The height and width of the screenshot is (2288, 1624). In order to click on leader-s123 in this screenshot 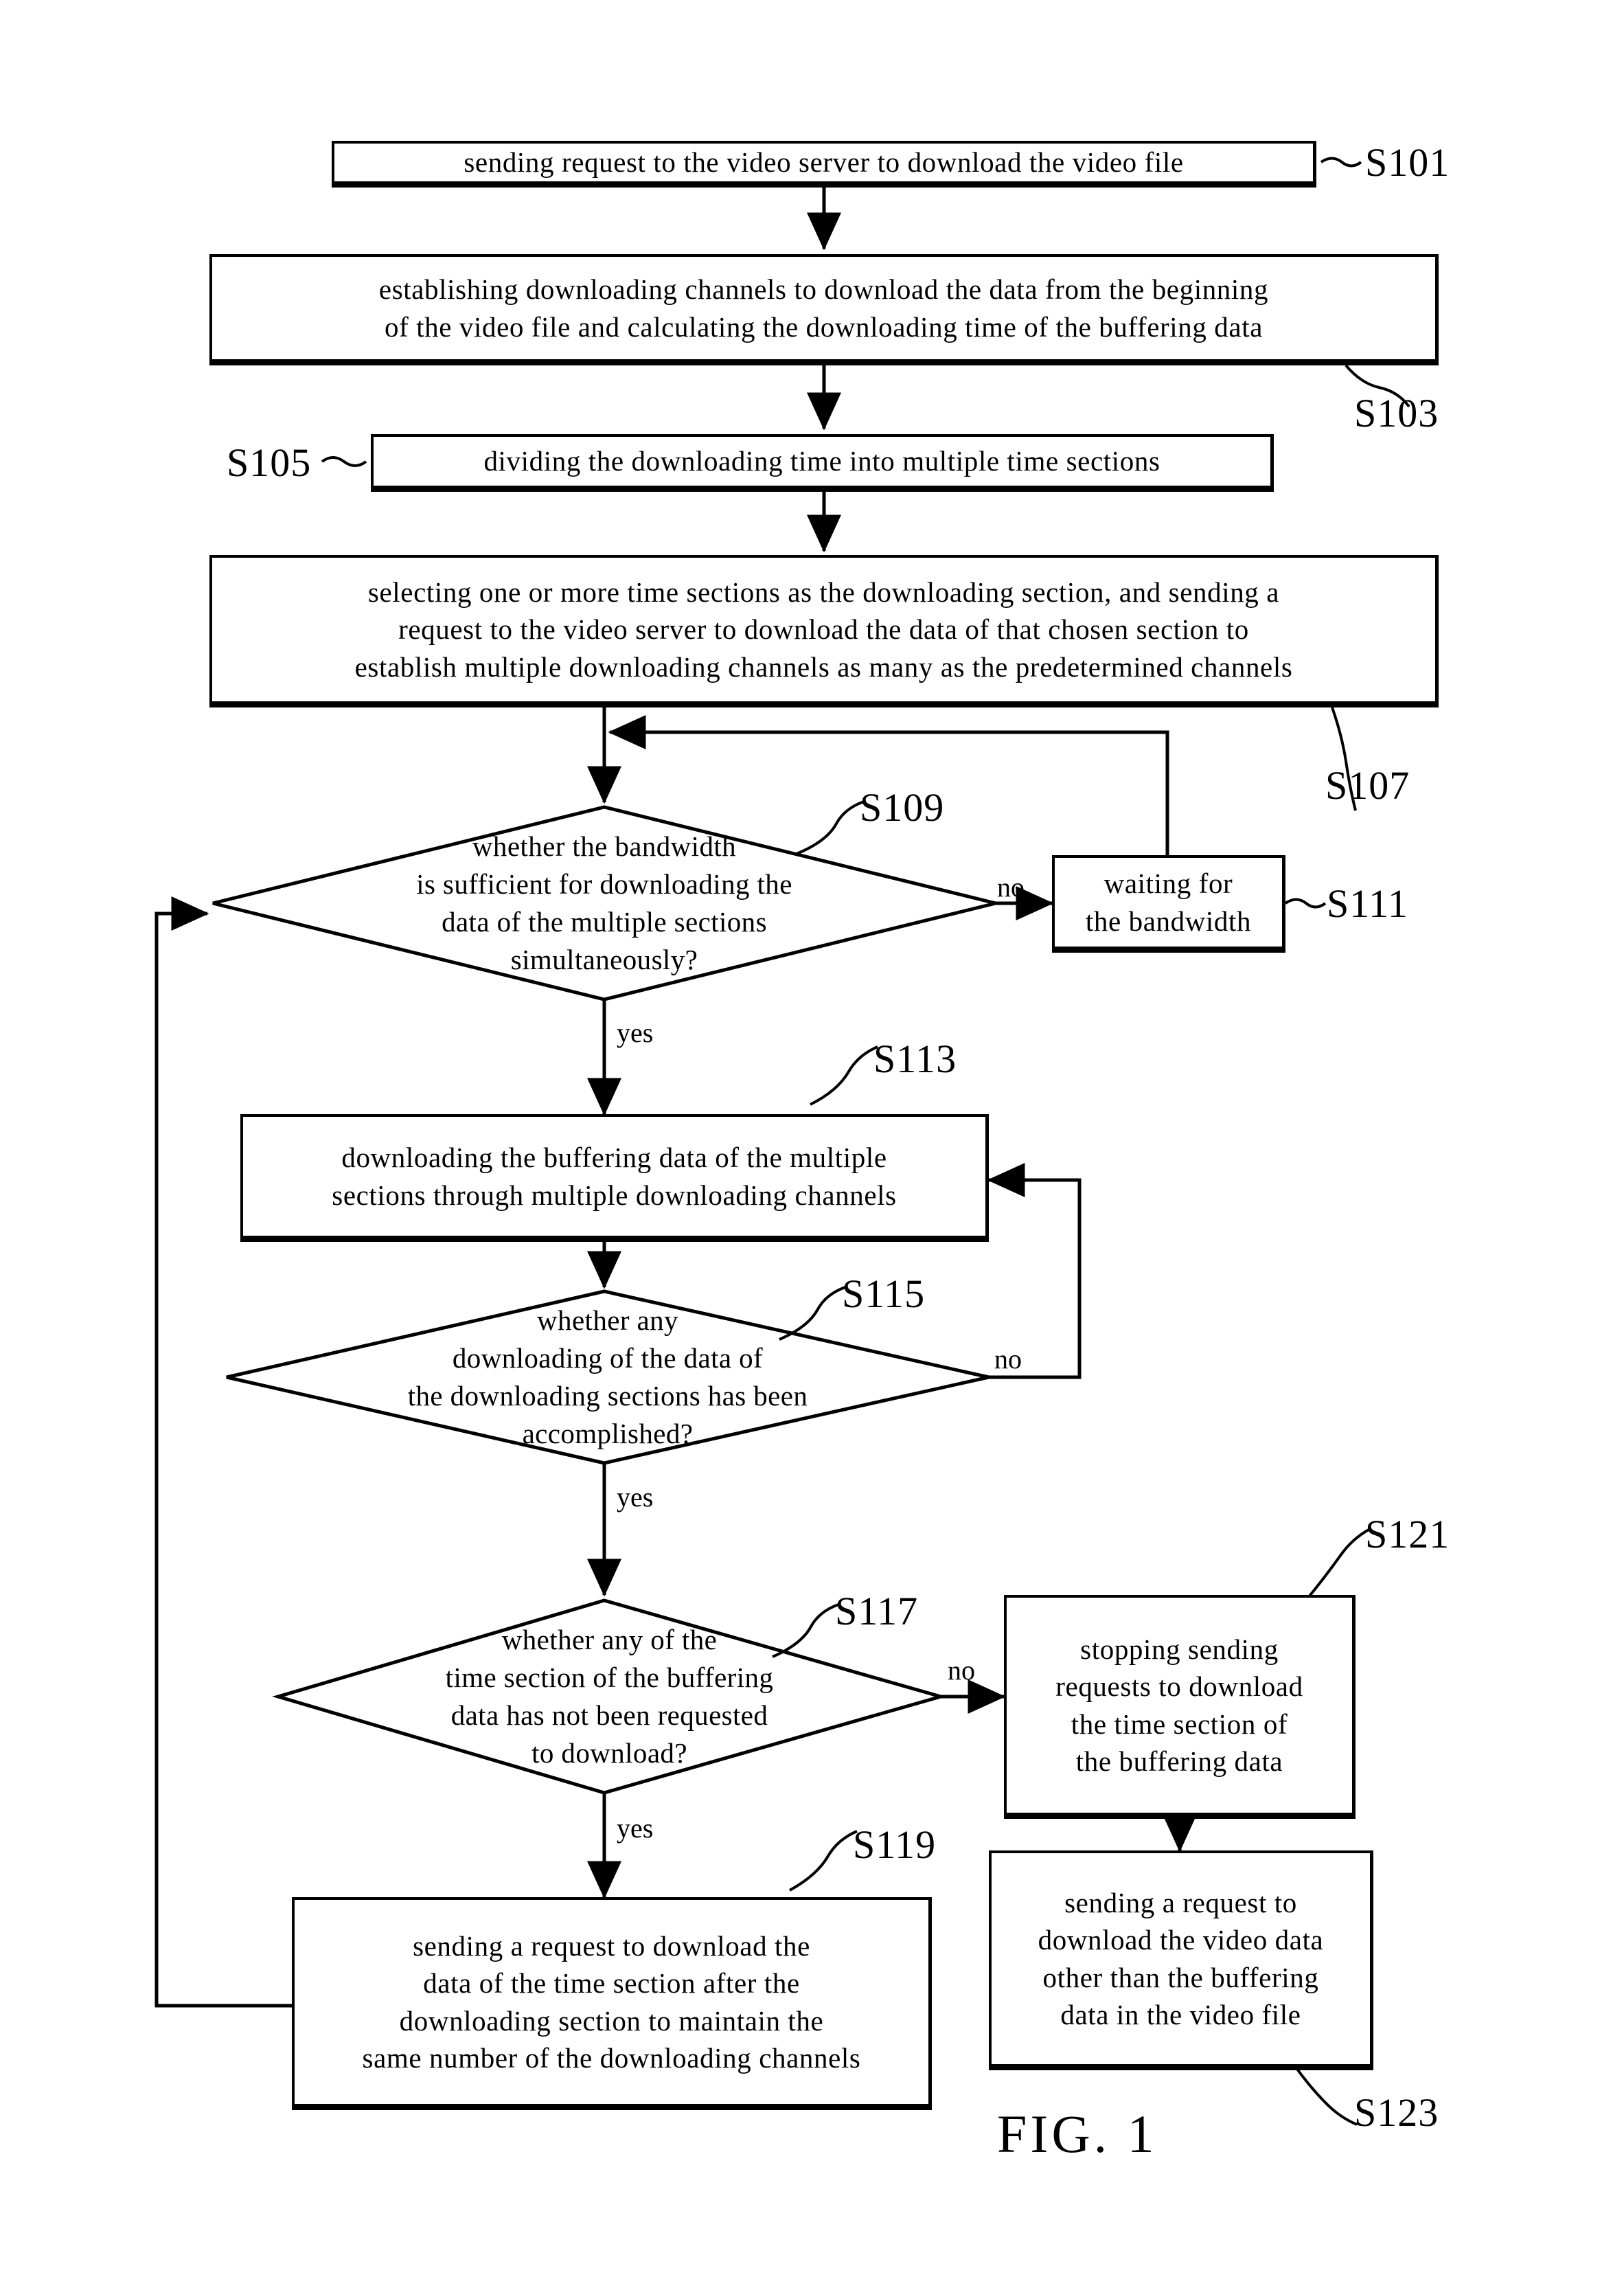, I will do `click(1326, 2096)`.